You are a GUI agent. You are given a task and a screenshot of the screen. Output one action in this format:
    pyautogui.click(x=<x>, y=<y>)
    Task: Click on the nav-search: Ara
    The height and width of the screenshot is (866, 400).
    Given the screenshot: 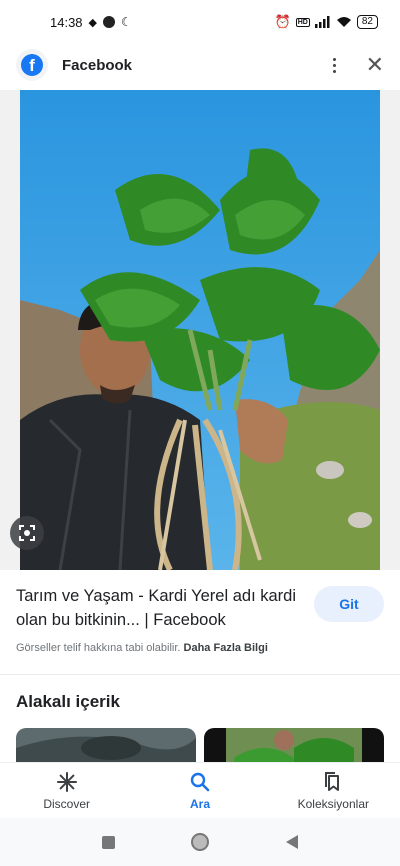 What is the action you would take?
    pyautogui.click(x=199, y=790)
    